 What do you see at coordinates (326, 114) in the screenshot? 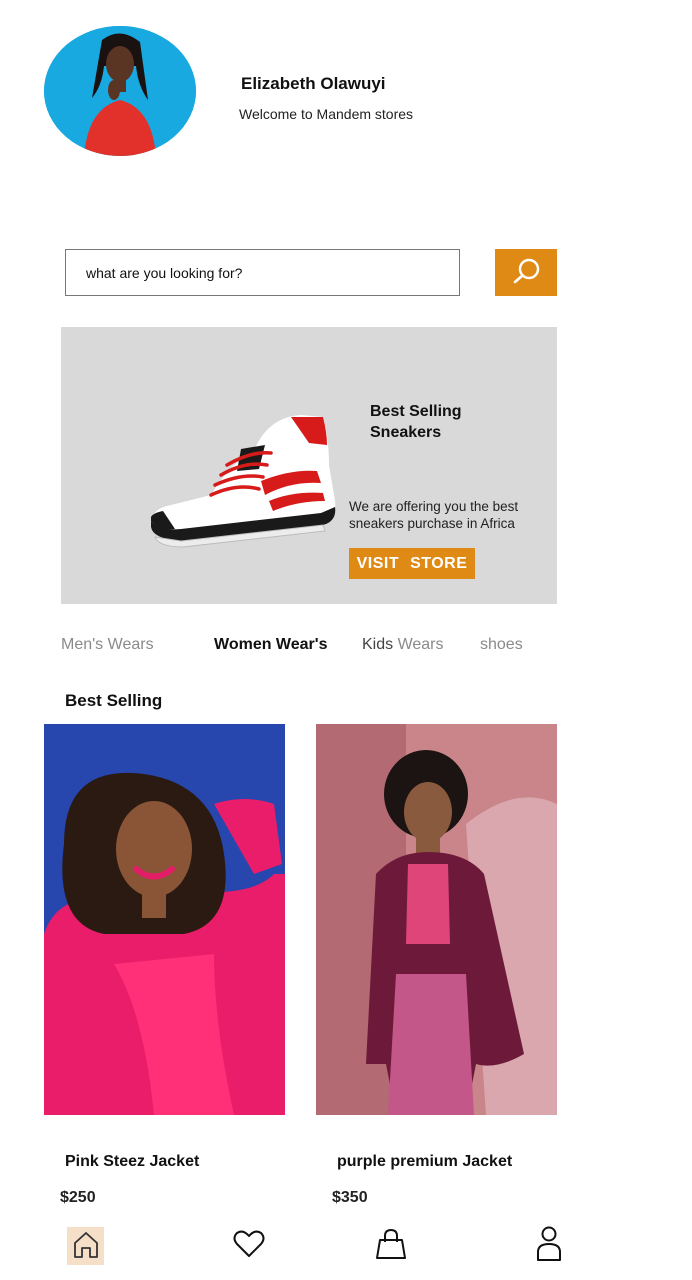
I see `welcome-message: Welcome to Mandem stores` at bounding box center [326, 114].